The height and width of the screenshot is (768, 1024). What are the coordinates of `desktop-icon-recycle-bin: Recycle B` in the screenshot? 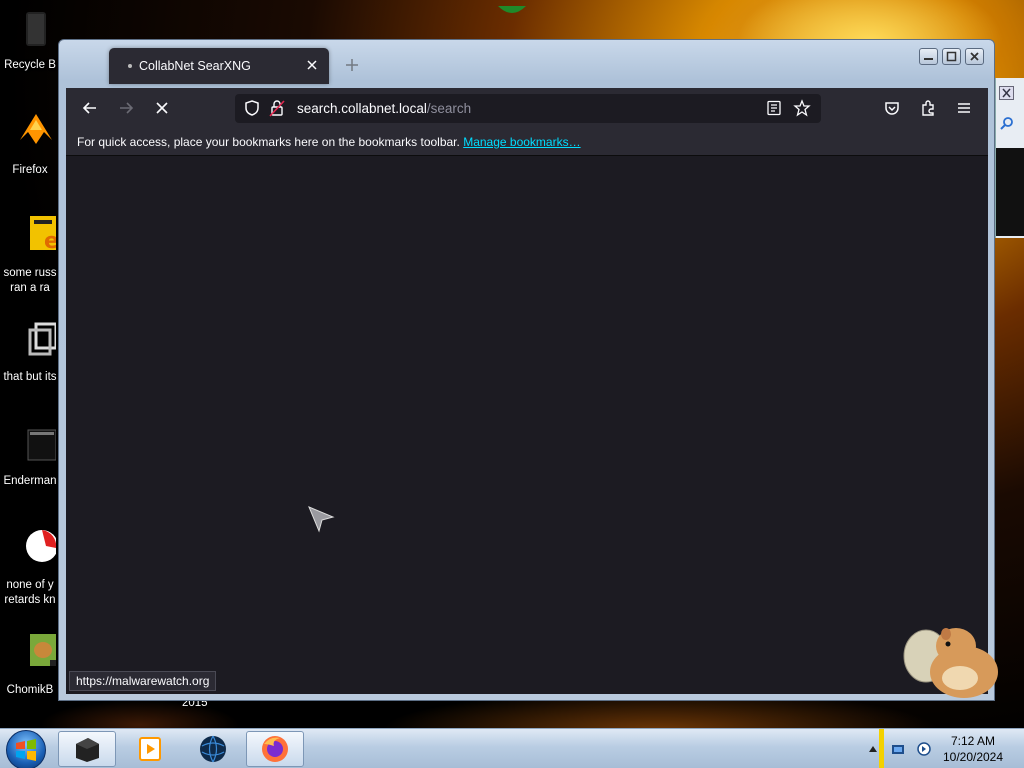 It's located at (30, 42).